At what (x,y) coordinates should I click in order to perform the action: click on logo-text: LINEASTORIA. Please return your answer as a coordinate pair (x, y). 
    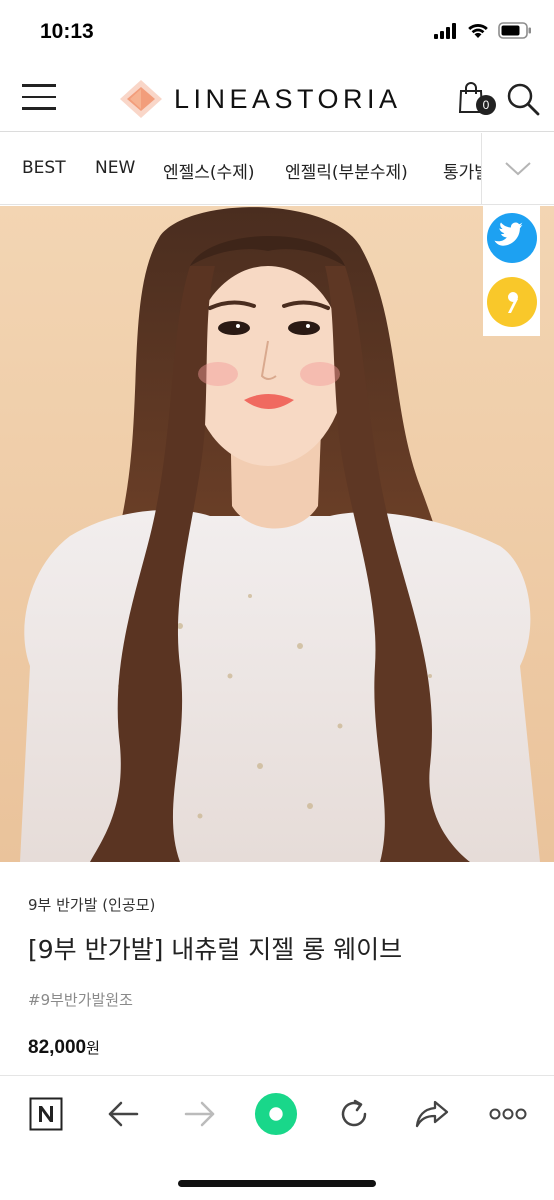
    Looking at the image, I should click on (288, 98).